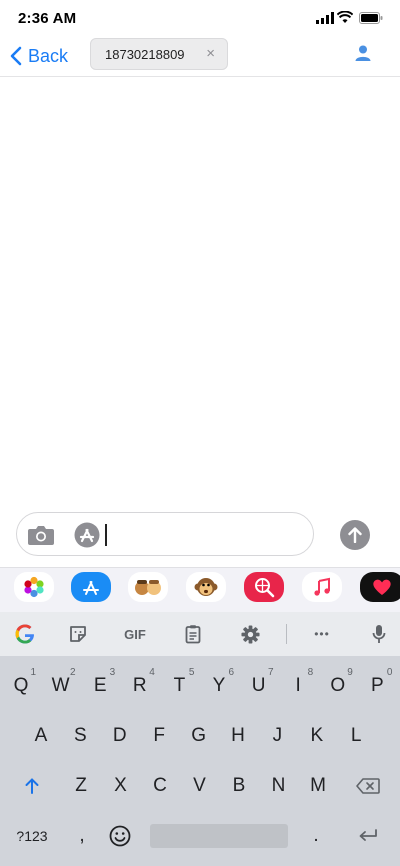  I want to click on google-g-icon, so click(24, 634).